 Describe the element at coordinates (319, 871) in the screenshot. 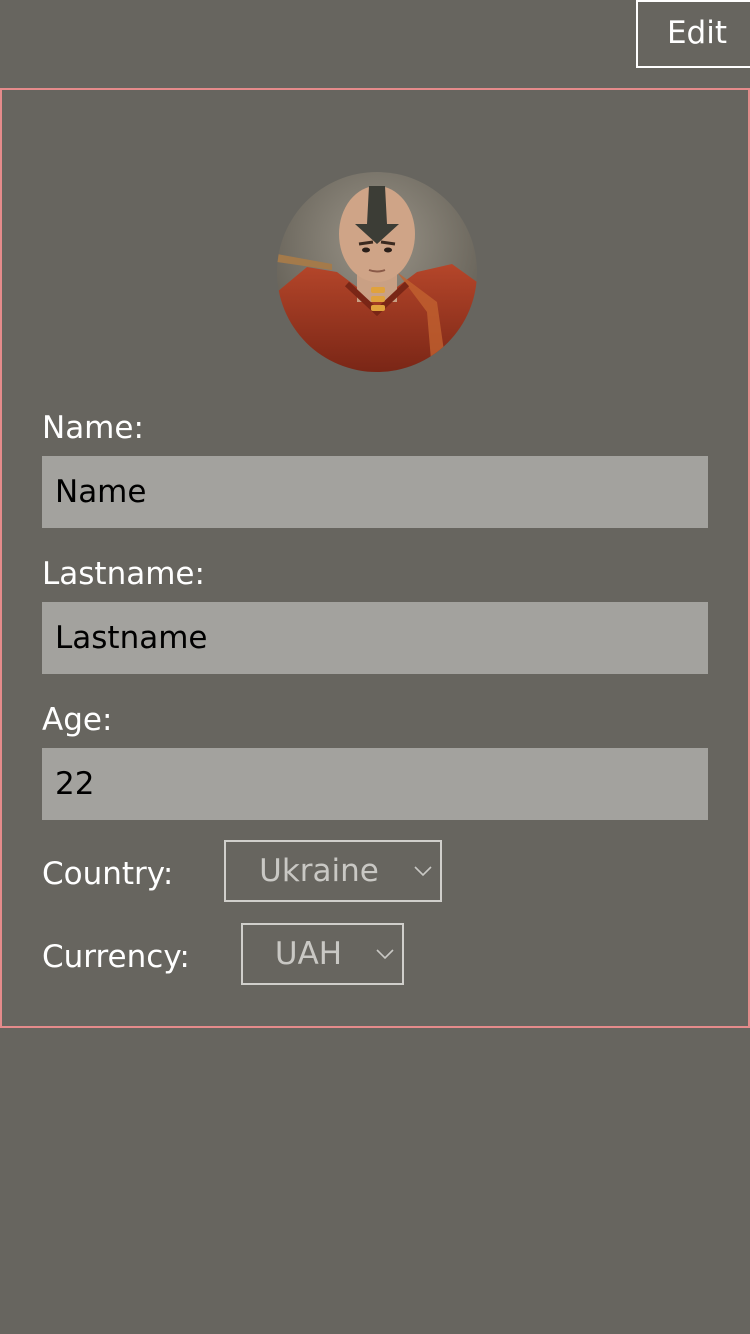

I see `country-select-value: Ukraine` at that location.